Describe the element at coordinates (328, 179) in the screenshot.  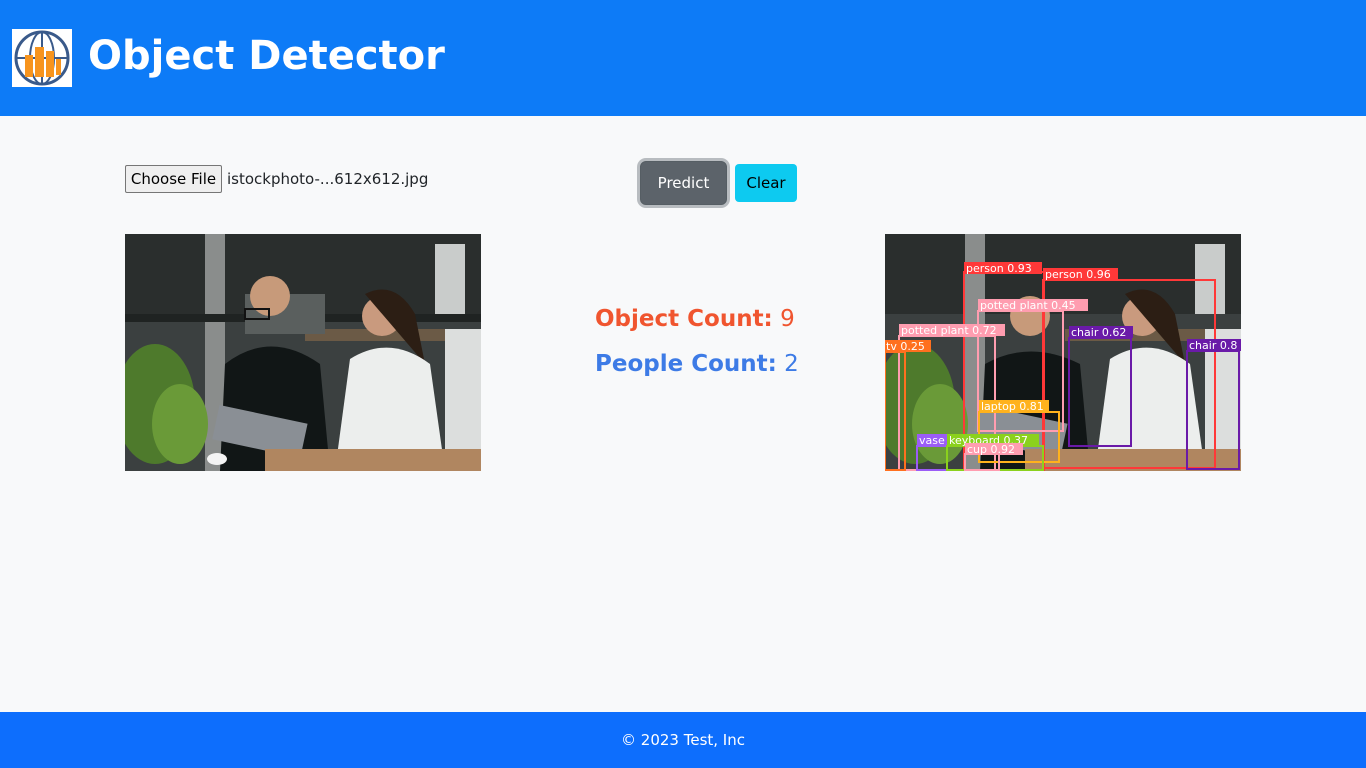
I see `selected-file-name: istockphoto-...612x612.jpg` at that location.